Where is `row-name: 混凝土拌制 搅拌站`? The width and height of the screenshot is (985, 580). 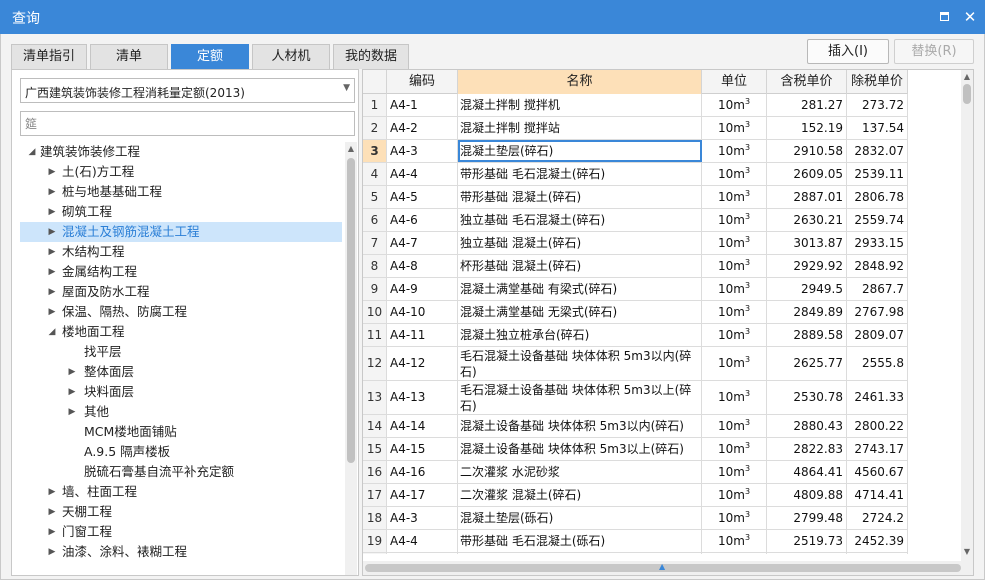
row-name: 混凝土拌制 搅拌站 is located at coordinates (580, 128).